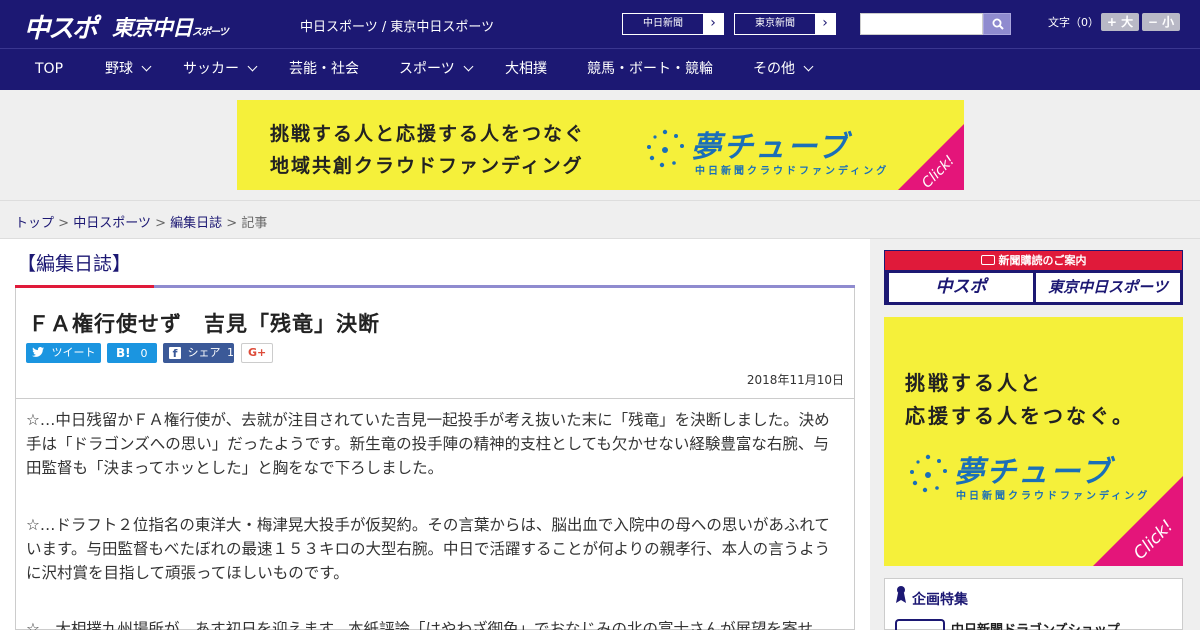 The height and width of the screenshot is (630, 1200). I want to click on nav-label: 芸能・社会, so click(324, 69).